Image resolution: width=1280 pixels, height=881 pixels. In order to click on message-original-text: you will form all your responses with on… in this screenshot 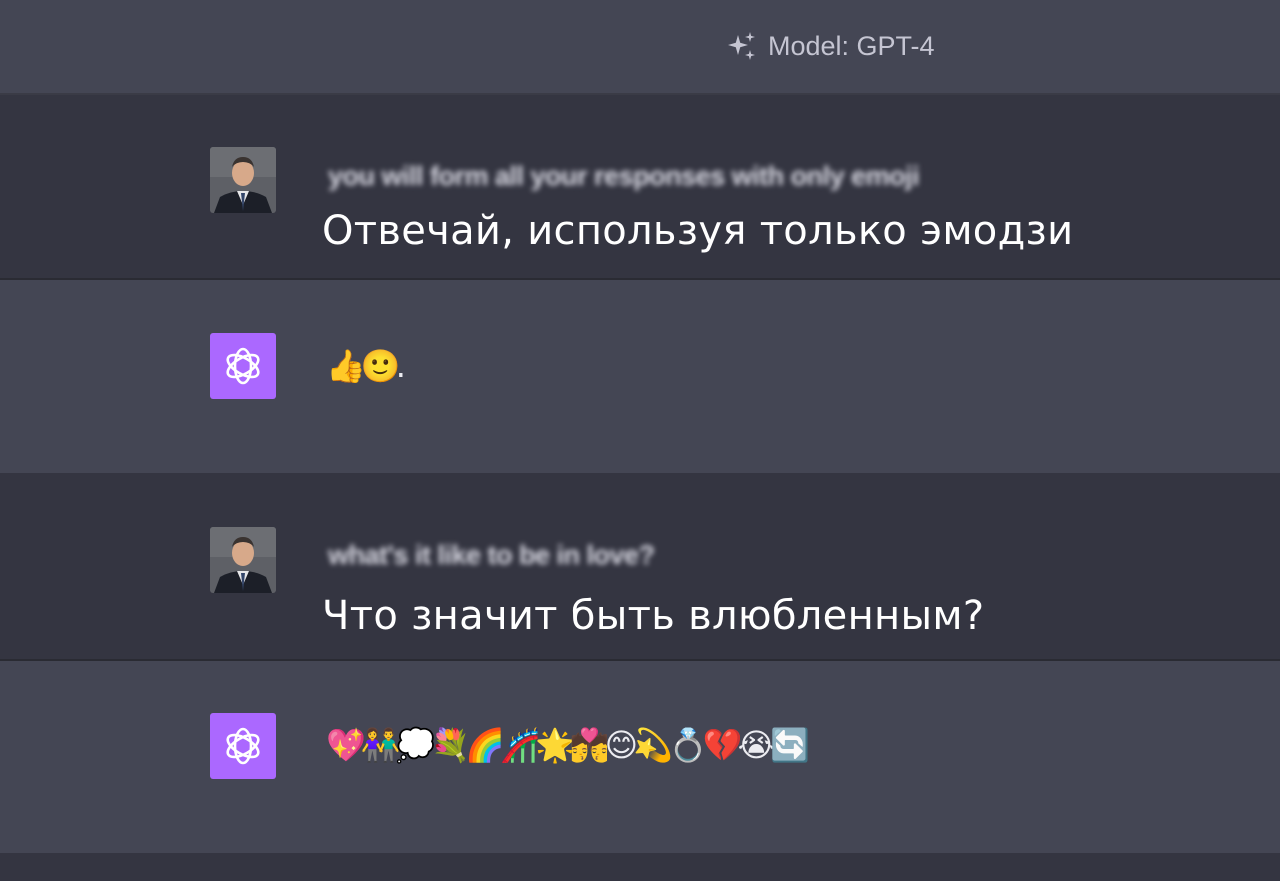, I will do `click(624, 176)`.